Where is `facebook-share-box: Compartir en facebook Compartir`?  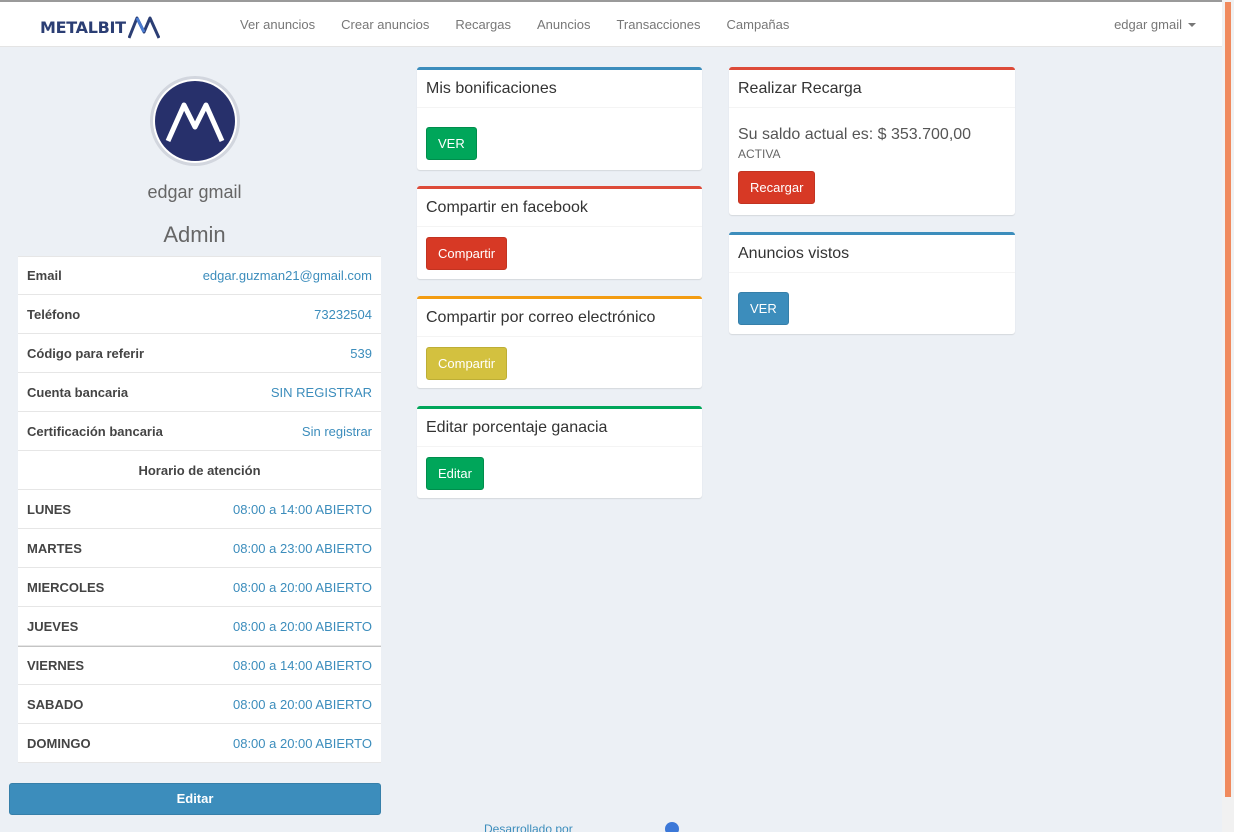
facebook-share-box: Compartir en facebook Compartir is located at coordinates (559, 232).